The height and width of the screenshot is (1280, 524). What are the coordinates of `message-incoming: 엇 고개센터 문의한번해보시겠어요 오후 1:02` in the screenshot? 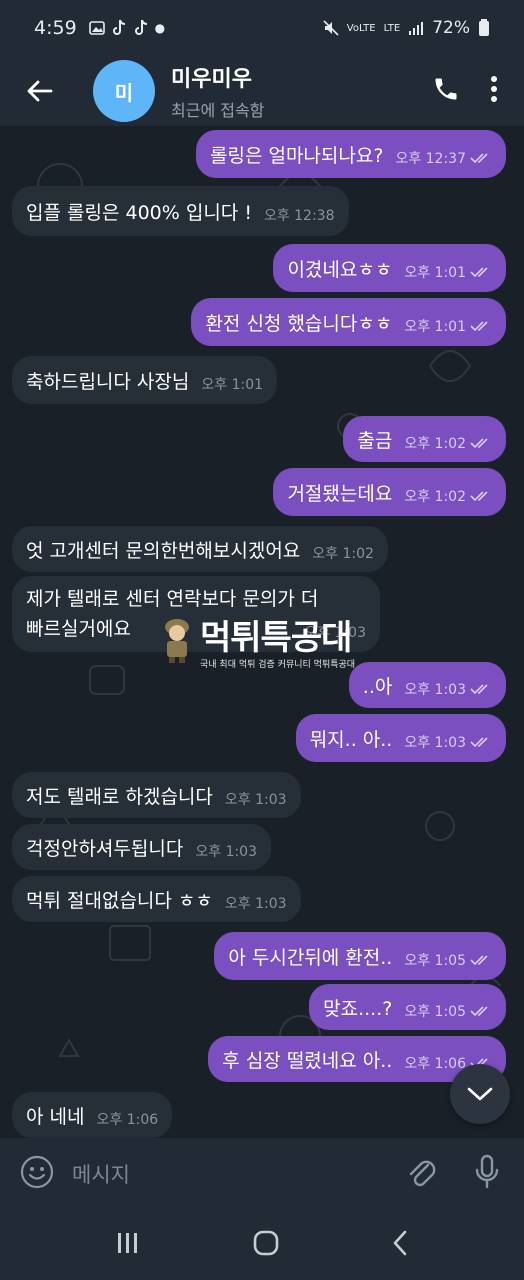 It's located at (200, 549).